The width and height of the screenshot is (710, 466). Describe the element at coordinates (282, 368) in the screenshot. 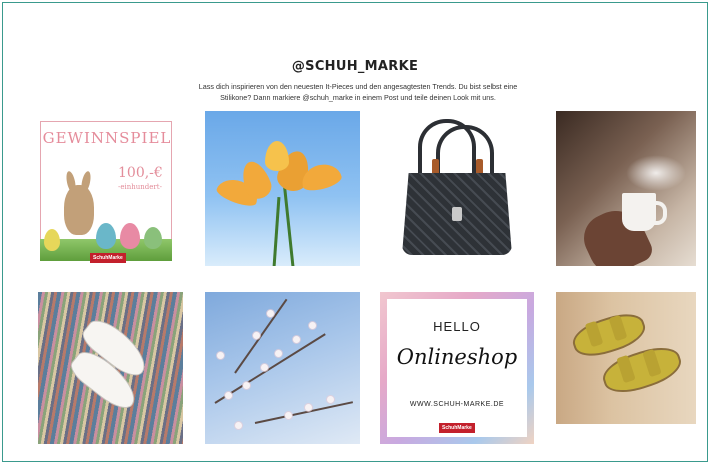

I see `post-blossoms` at that location.